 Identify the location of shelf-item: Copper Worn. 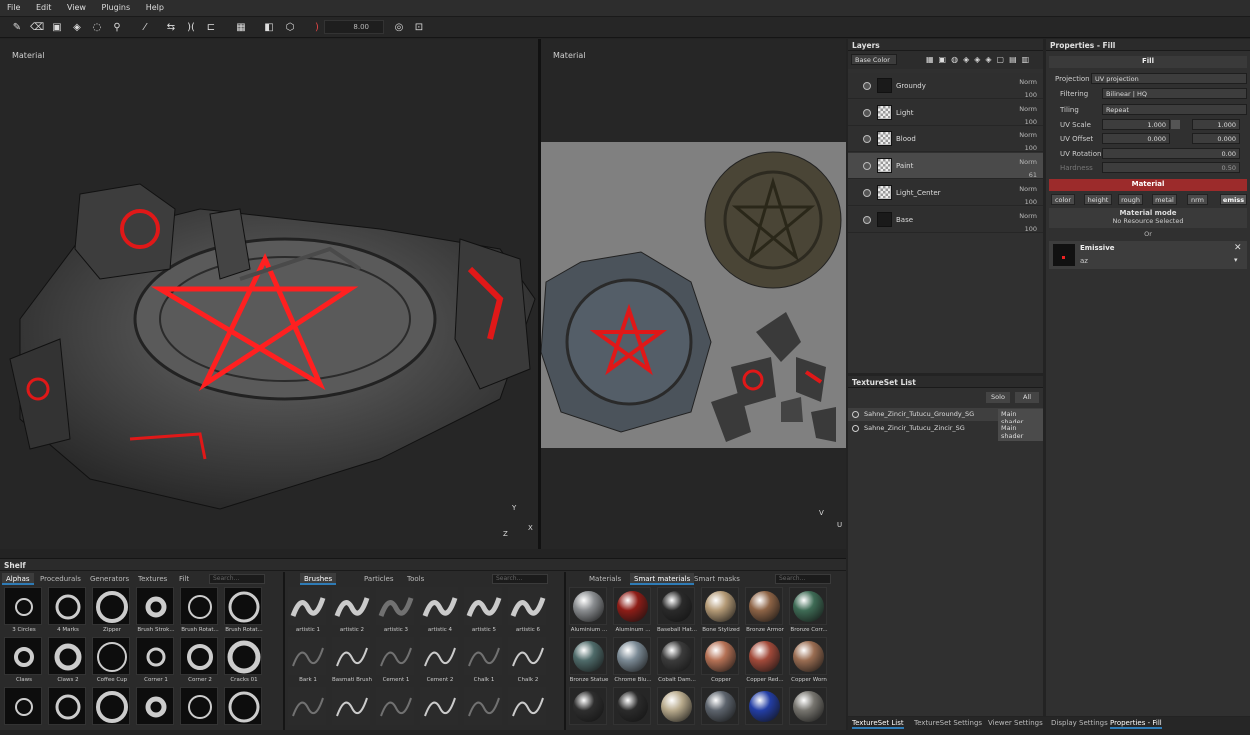
(809, 661).